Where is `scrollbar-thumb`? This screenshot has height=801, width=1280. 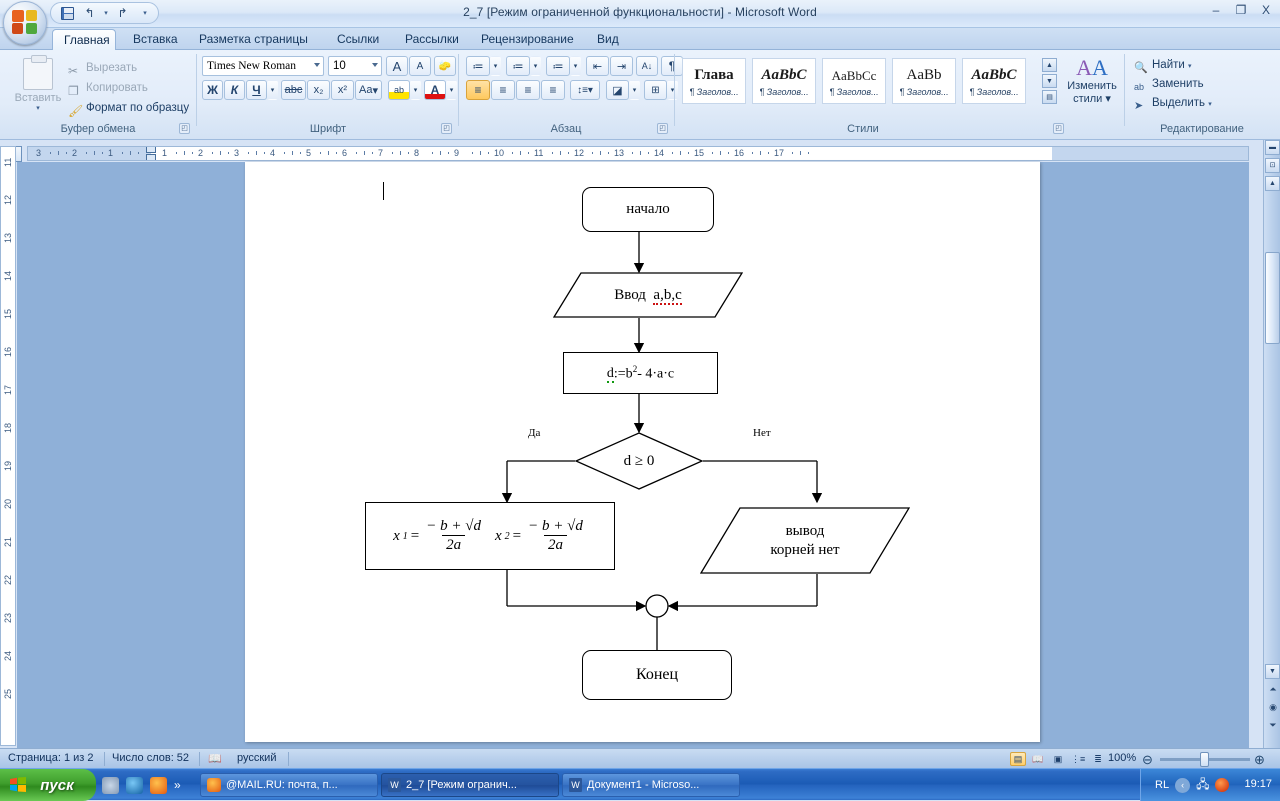 scrollbar-thumb is located at coordinates (1272, 298).